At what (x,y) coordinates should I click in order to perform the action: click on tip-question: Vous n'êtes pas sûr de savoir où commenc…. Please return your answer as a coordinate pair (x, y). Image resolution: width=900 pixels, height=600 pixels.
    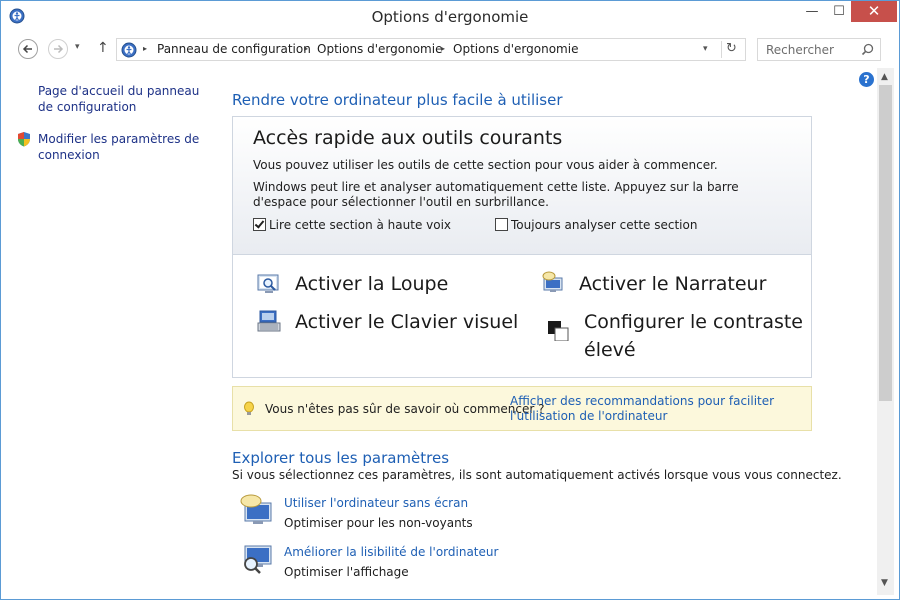
    Looking at the image, I should click on (405, 409).